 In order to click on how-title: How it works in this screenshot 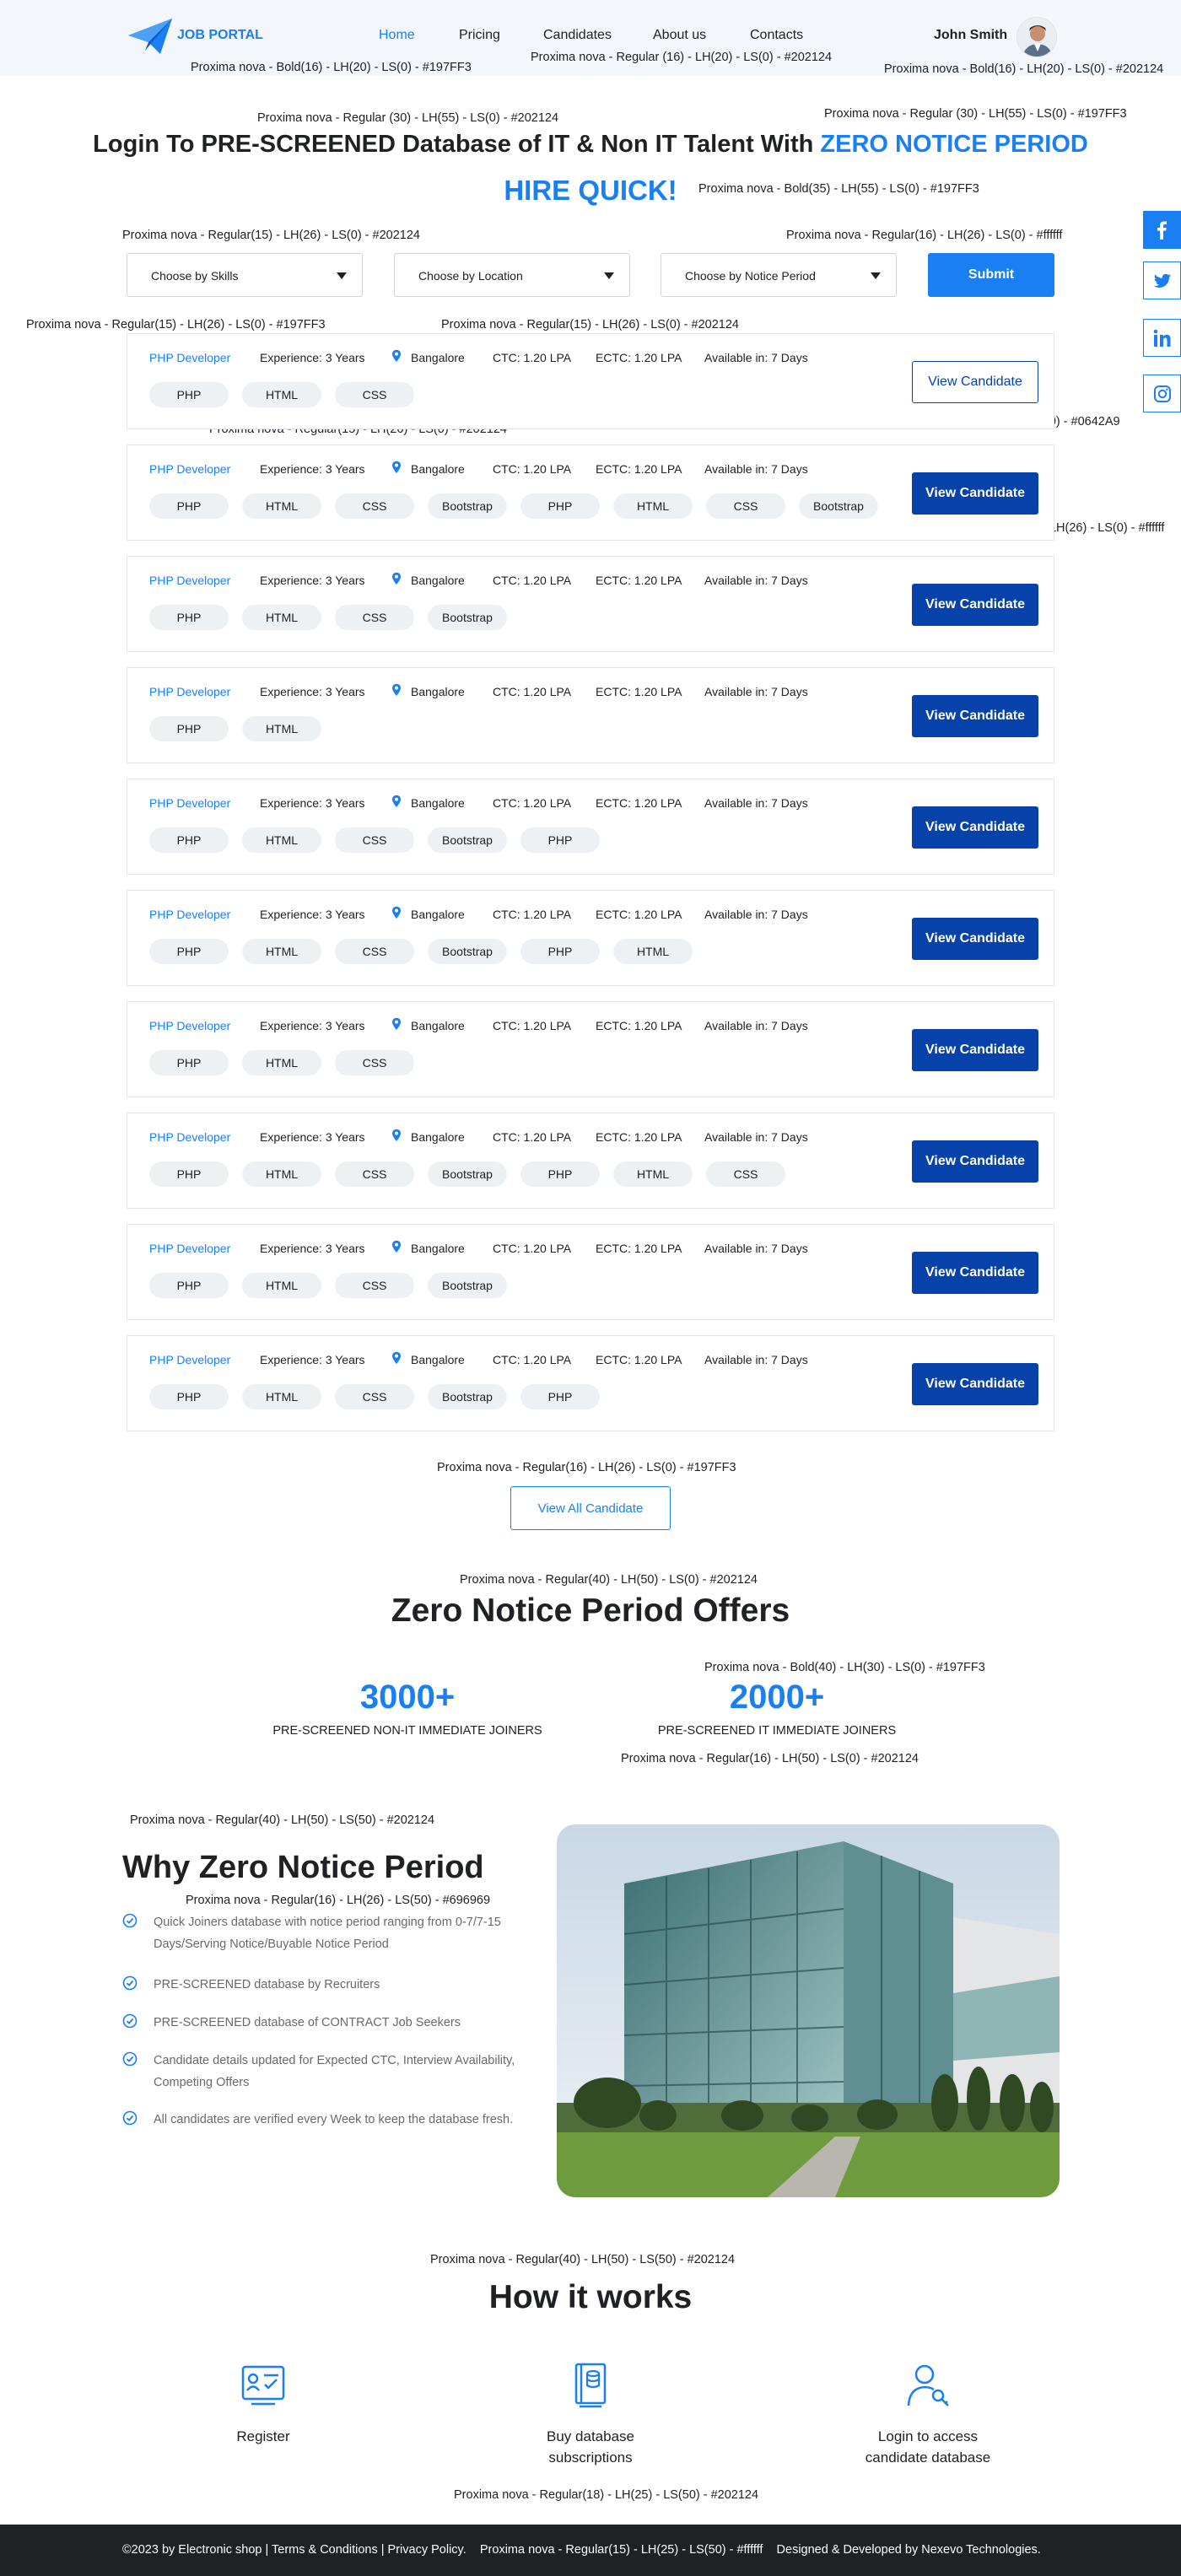, I will do `click(590, 2297)`.